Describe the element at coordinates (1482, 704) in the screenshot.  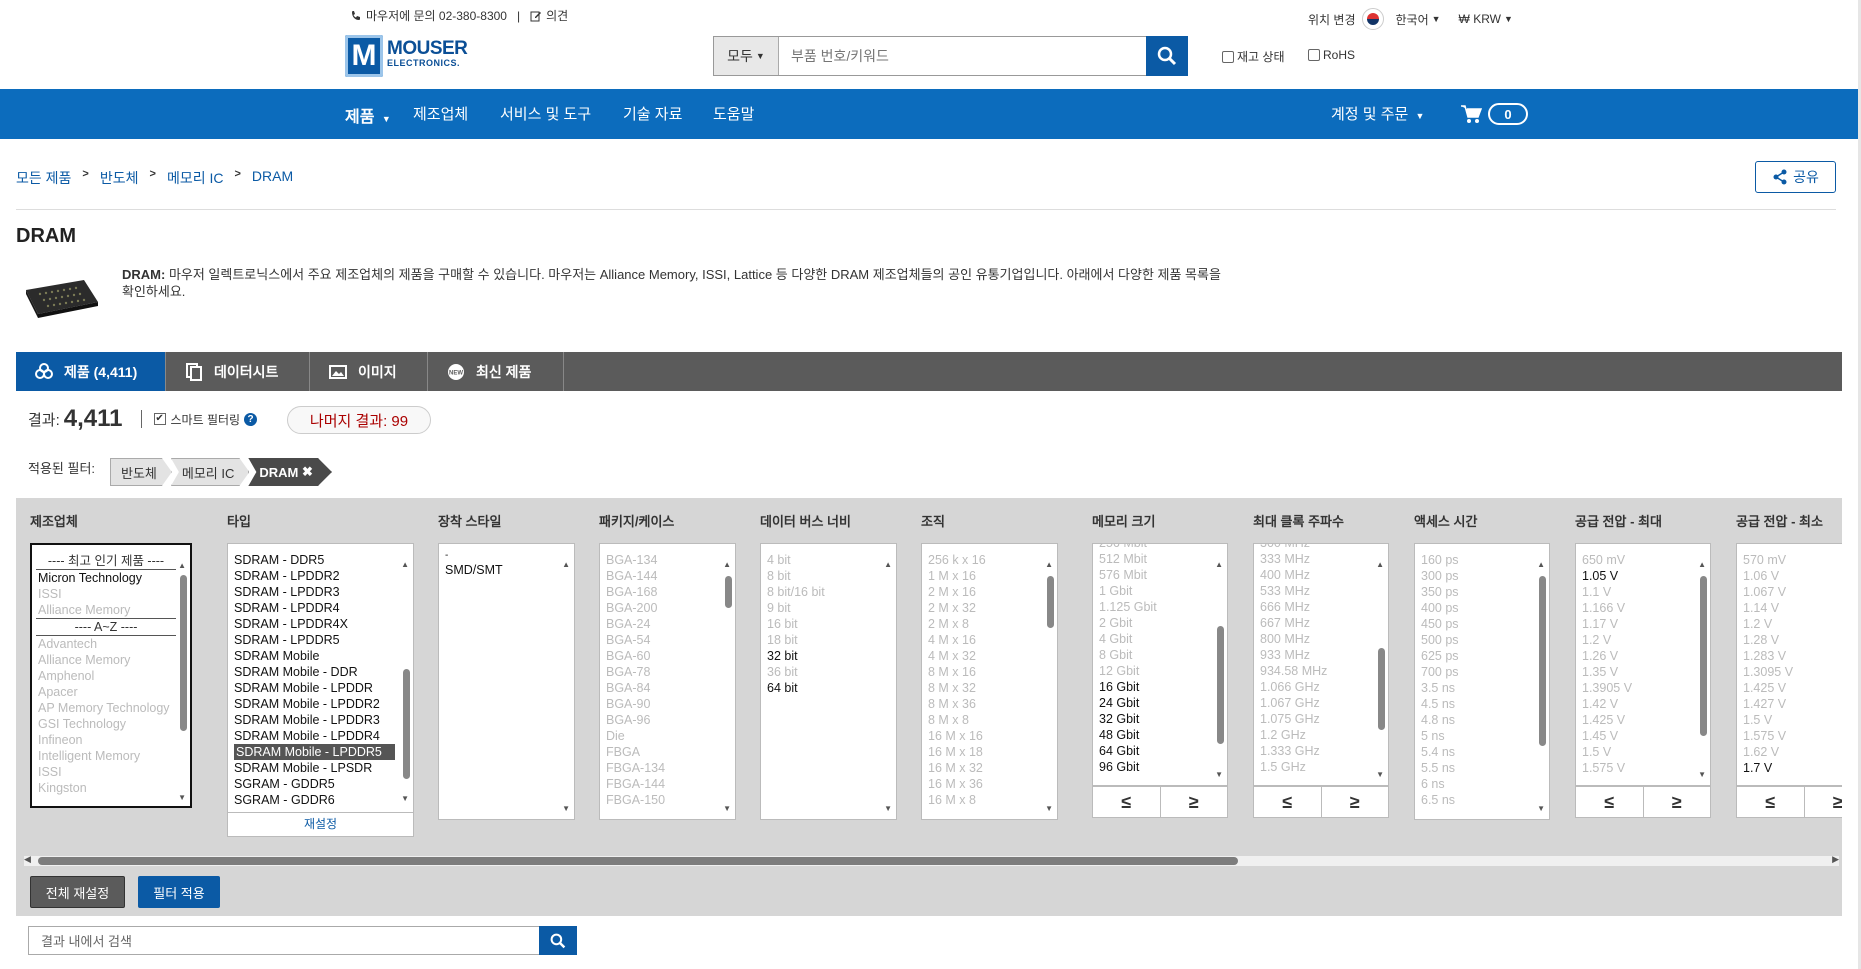
I see `list-item: 4.5 ns` at that location.